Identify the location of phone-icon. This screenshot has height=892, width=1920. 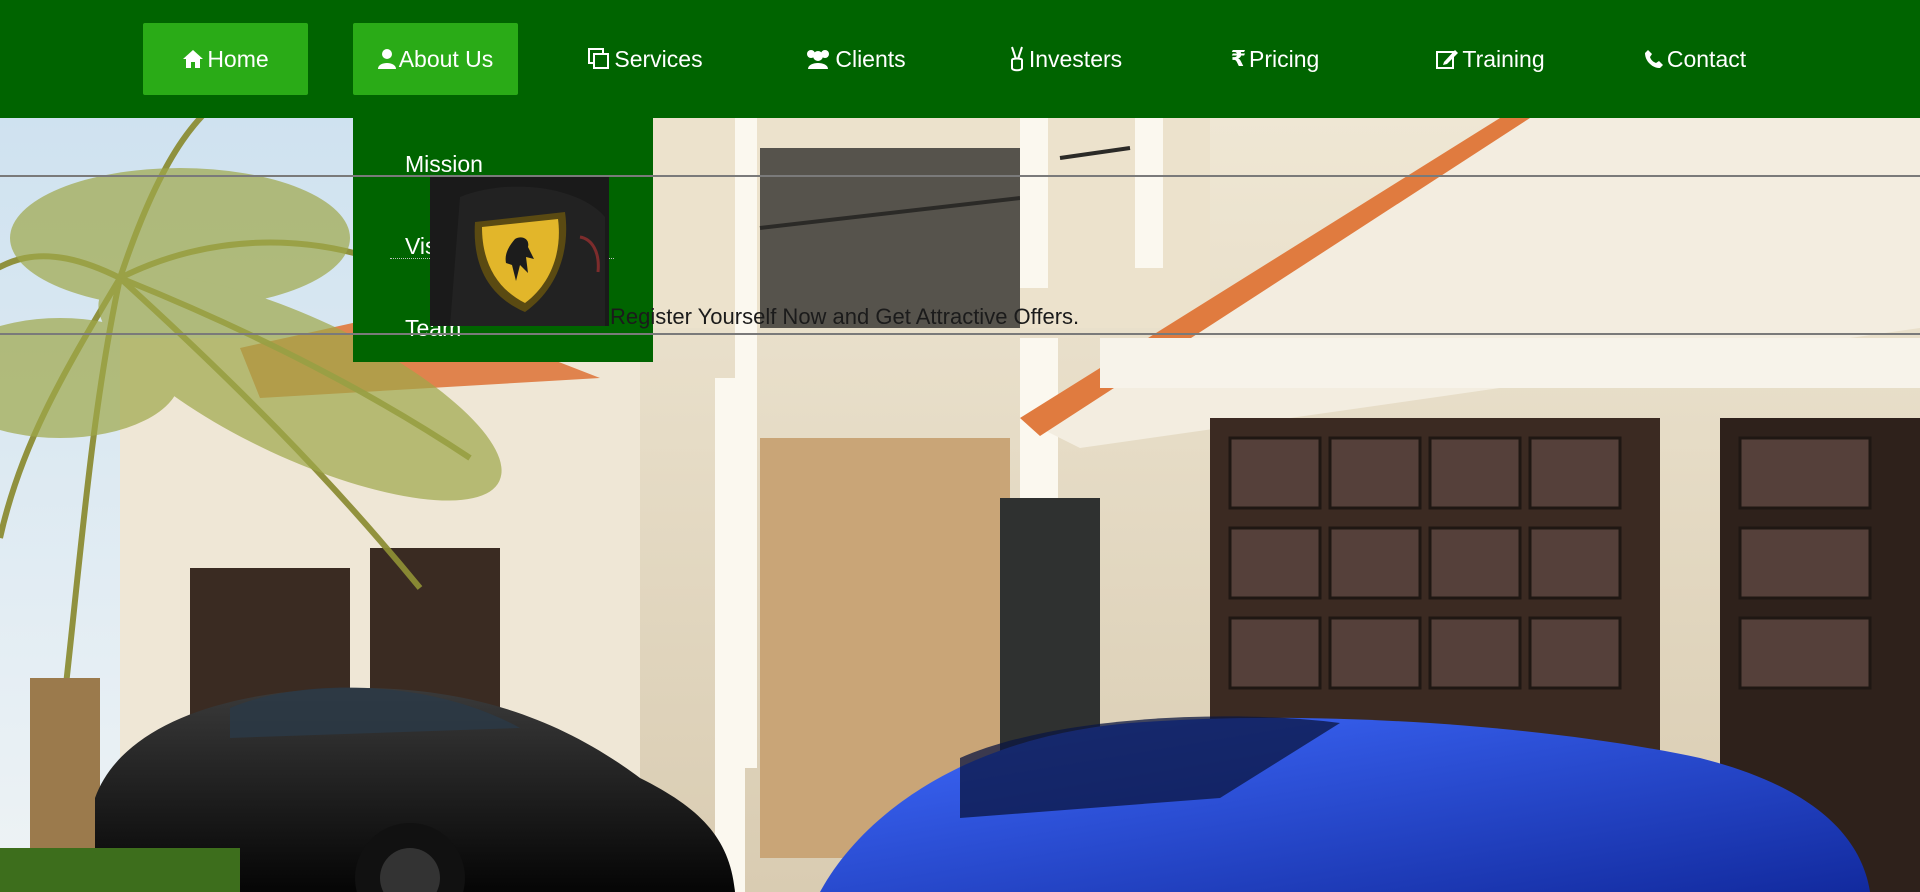
(1654, 59).